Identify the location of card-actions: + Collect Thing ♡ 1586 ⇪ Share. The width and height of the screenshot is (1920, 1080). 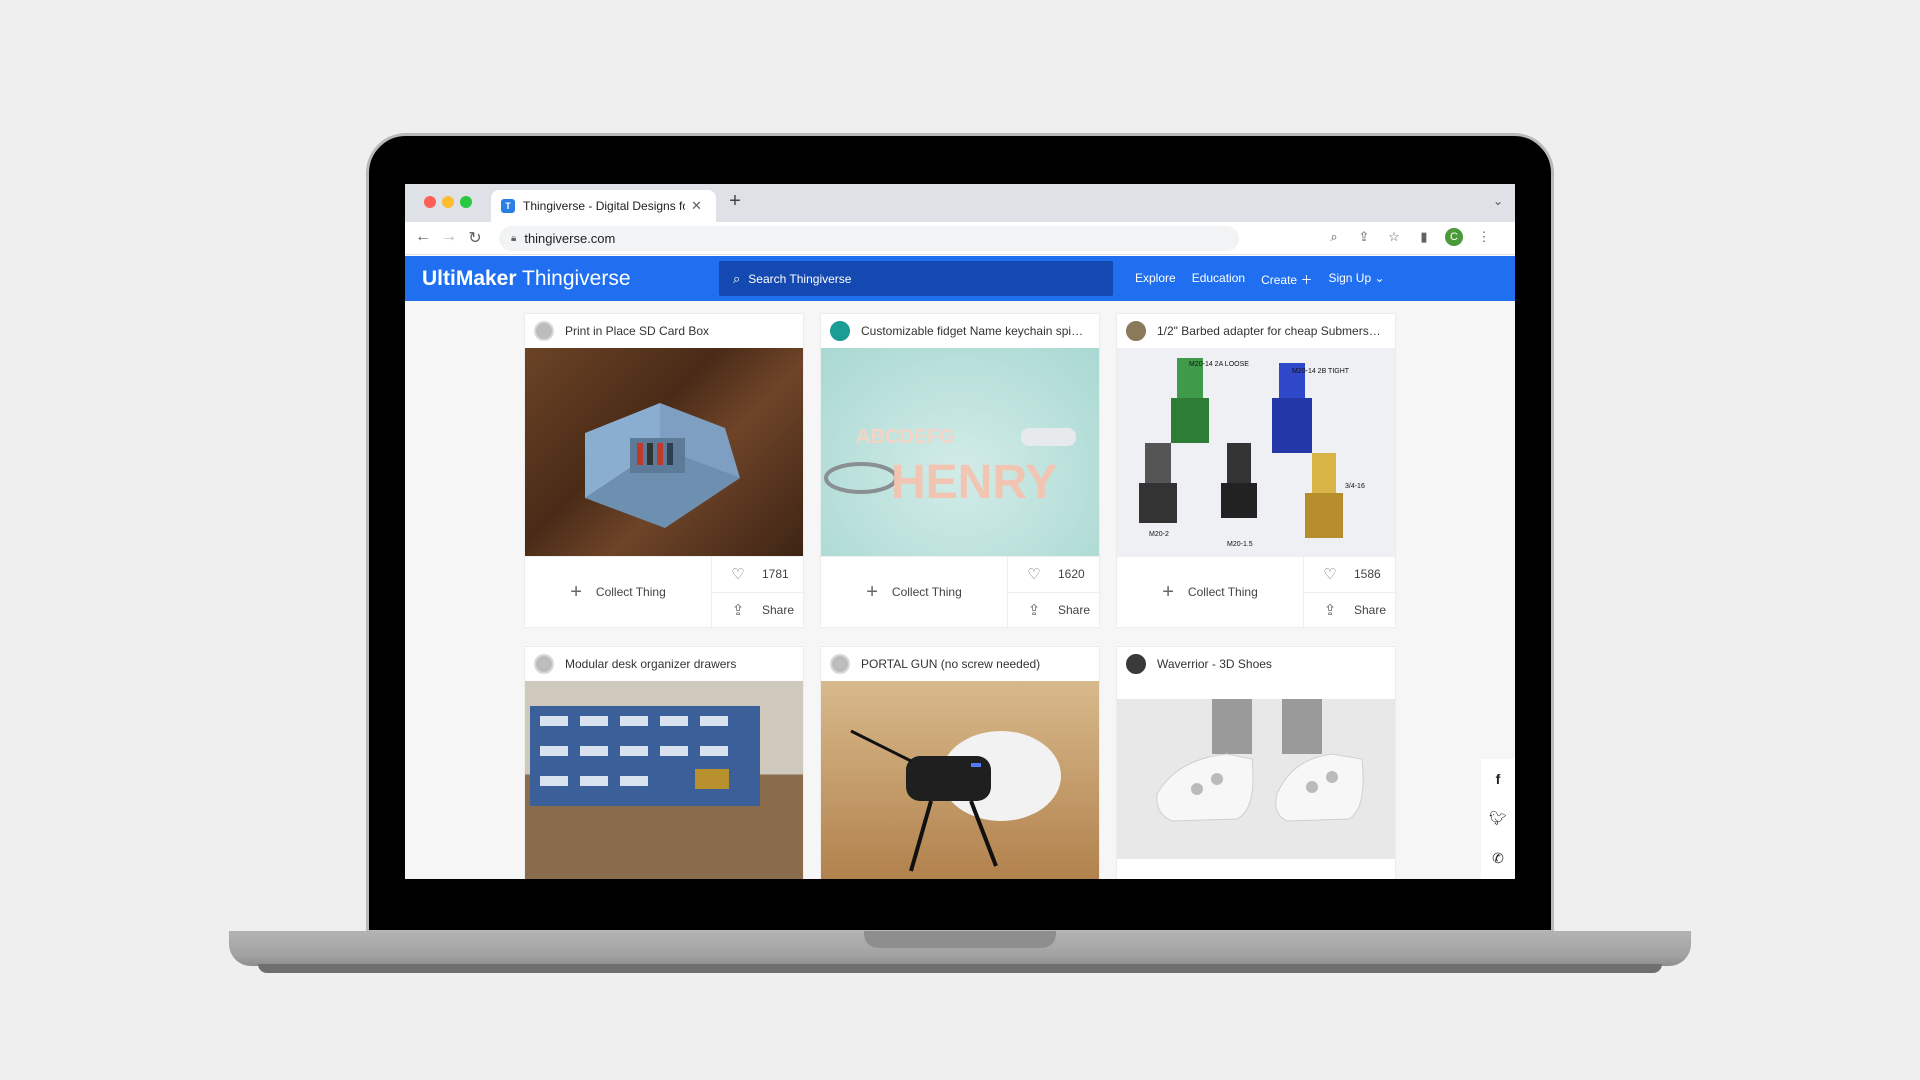
(1256, 591).